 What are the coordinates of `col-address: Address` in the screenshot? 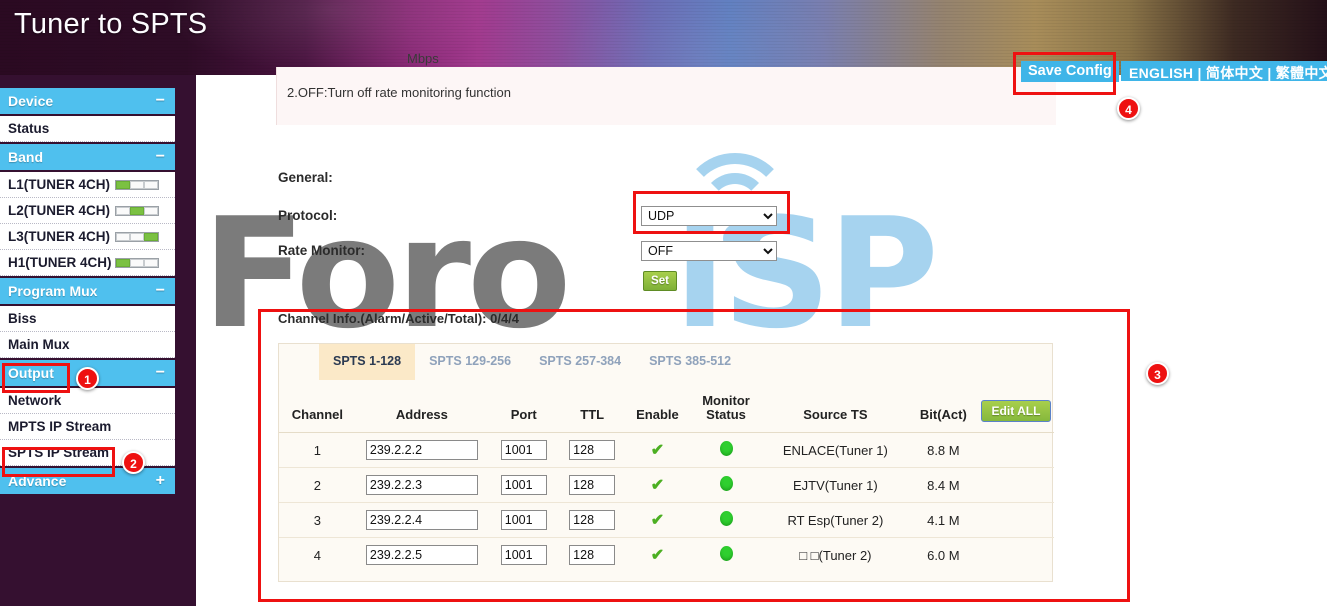 It's located at (422, 411).